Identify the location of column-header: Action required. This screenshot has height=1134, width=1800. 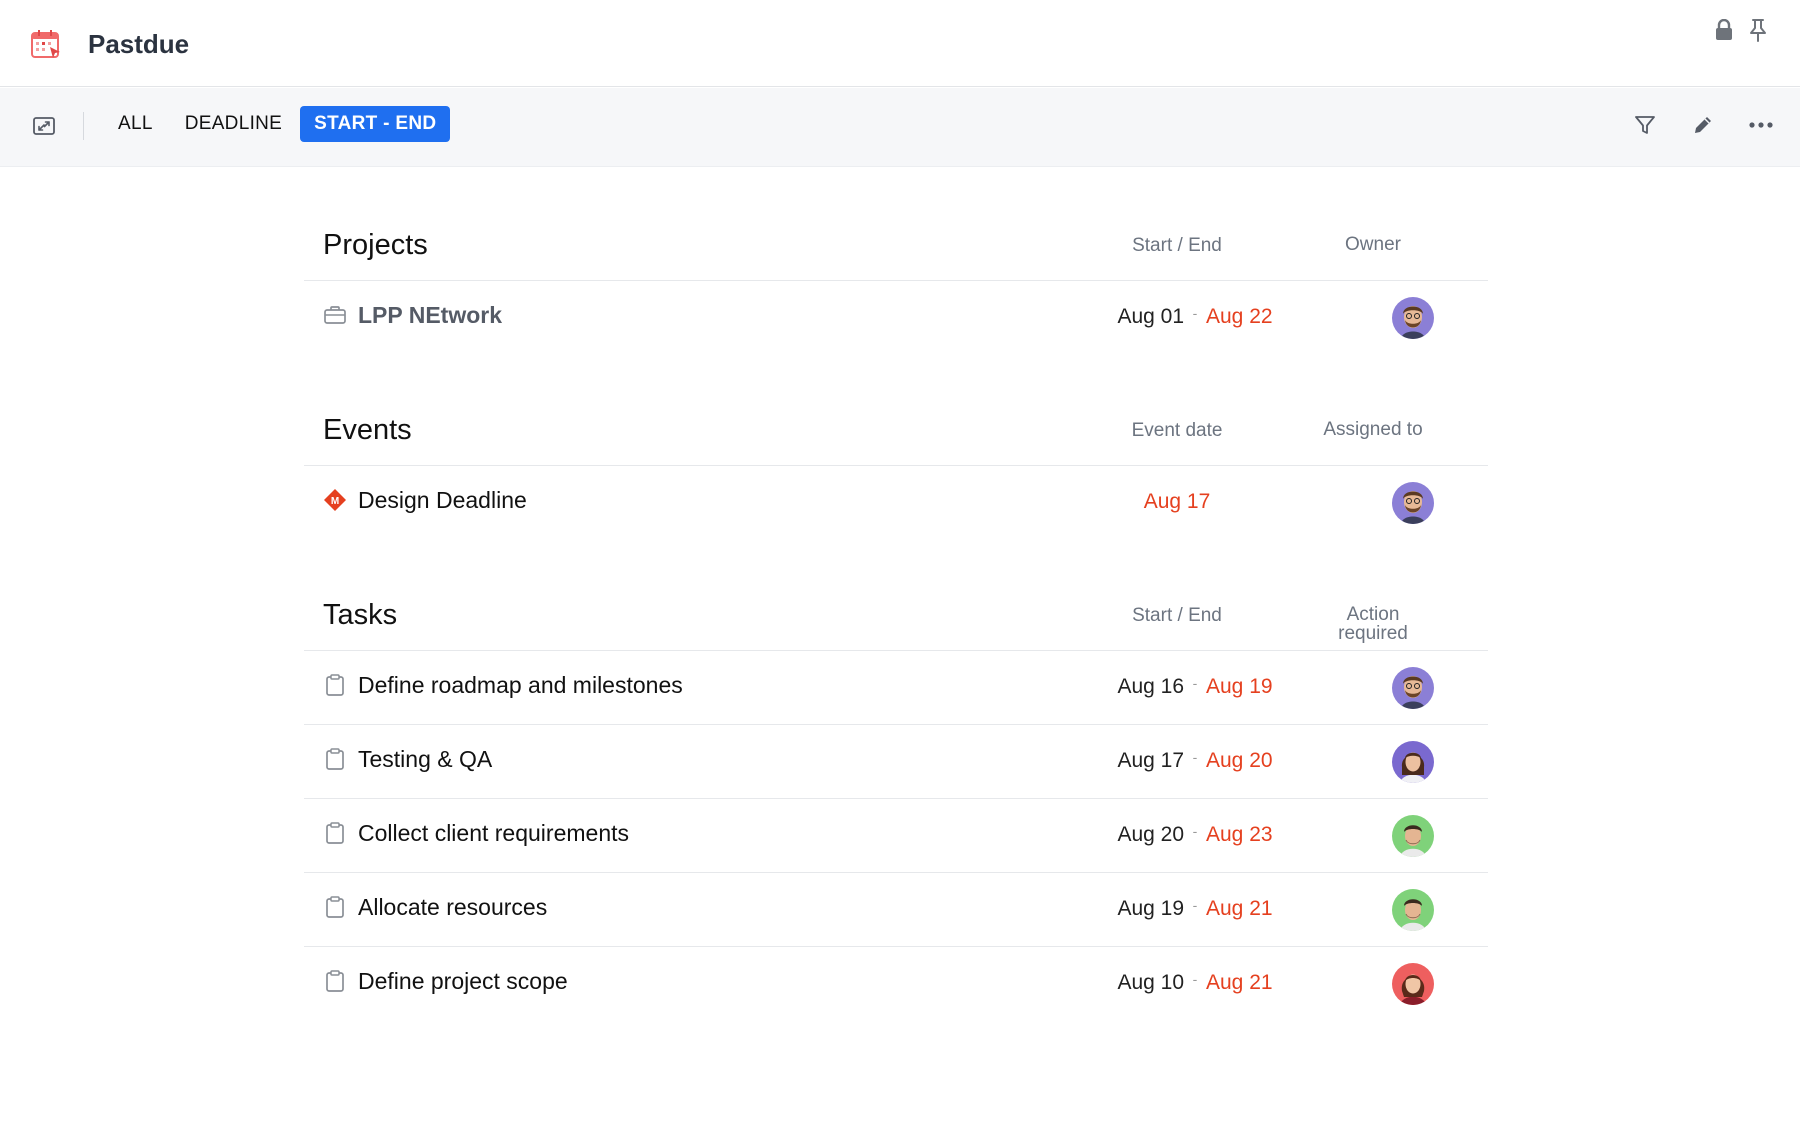
(1373, 624).